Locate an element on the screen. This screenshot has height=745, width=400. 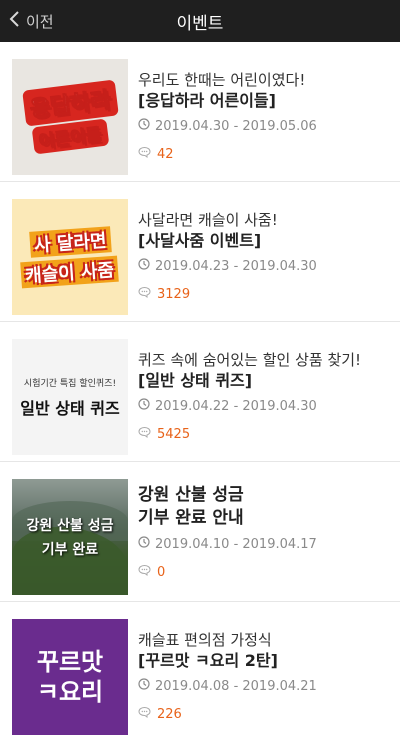
event-thumbnail: 시험기간 특집 할인퀴즈! 일반 상태 퀴즈 is located at coordinates (70, 397).